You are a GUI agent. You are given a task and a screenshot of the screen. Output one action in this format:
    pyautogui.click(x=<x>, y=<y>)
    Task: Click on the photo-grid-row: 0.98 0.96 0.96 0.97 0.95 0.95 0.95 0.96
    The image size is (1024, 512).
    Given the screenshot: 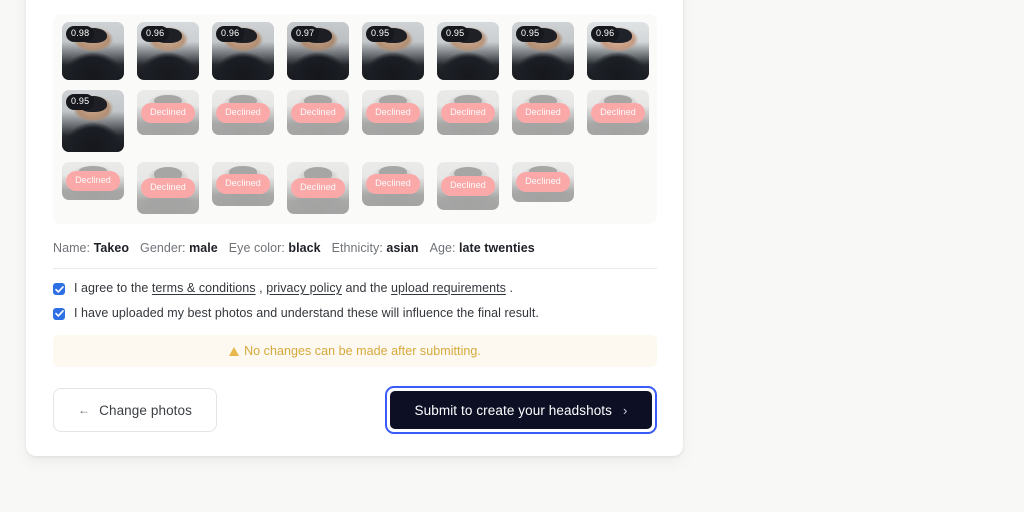 What is the action you would take?
    pyautogui.click(x=355, y=51)
    